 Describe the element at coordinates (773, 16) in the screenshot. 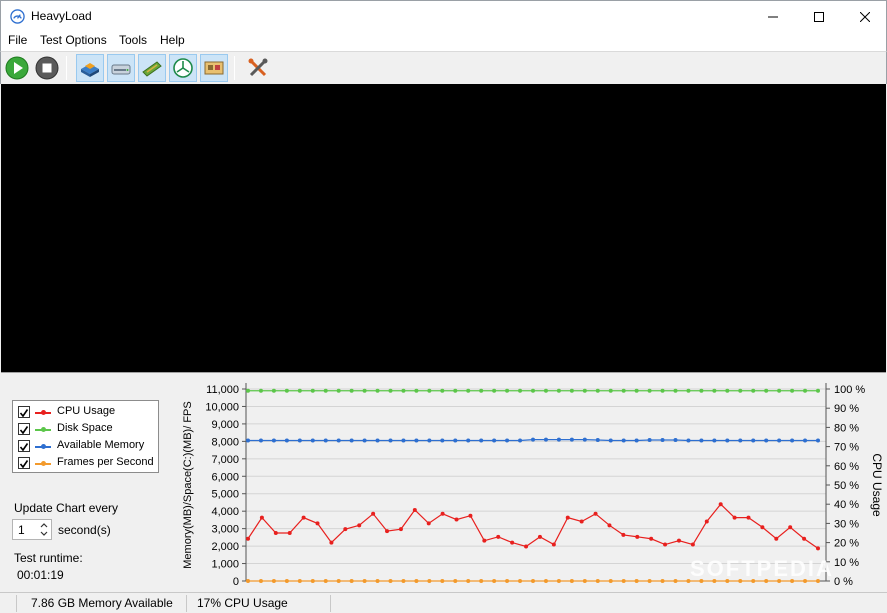

I see `minimize-button` at that location.